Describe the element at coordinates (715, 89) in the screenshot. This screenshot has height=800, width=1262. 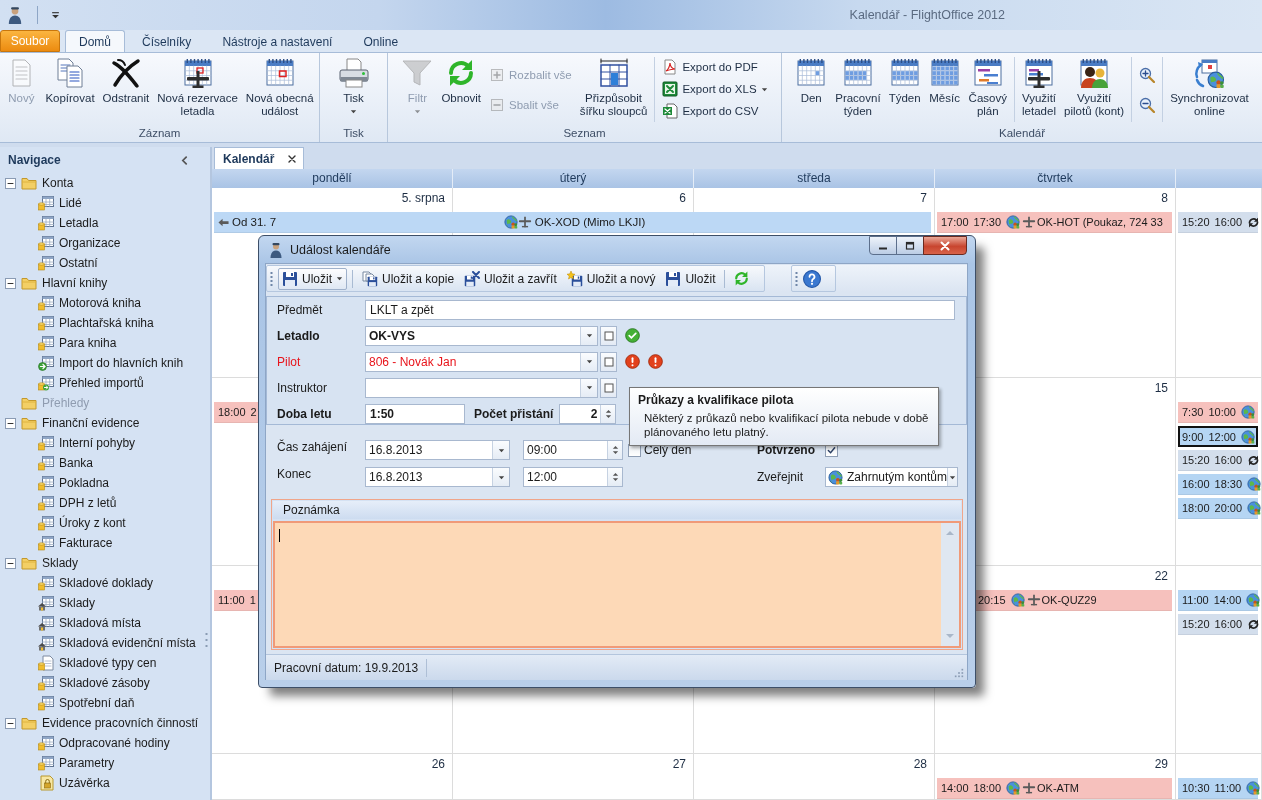
I see `ribbon-button: Export do XLS` at that location.